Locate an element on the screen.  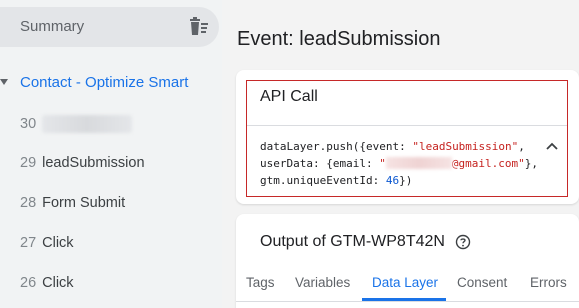
redacted-email is located at coordinates (418, 163).